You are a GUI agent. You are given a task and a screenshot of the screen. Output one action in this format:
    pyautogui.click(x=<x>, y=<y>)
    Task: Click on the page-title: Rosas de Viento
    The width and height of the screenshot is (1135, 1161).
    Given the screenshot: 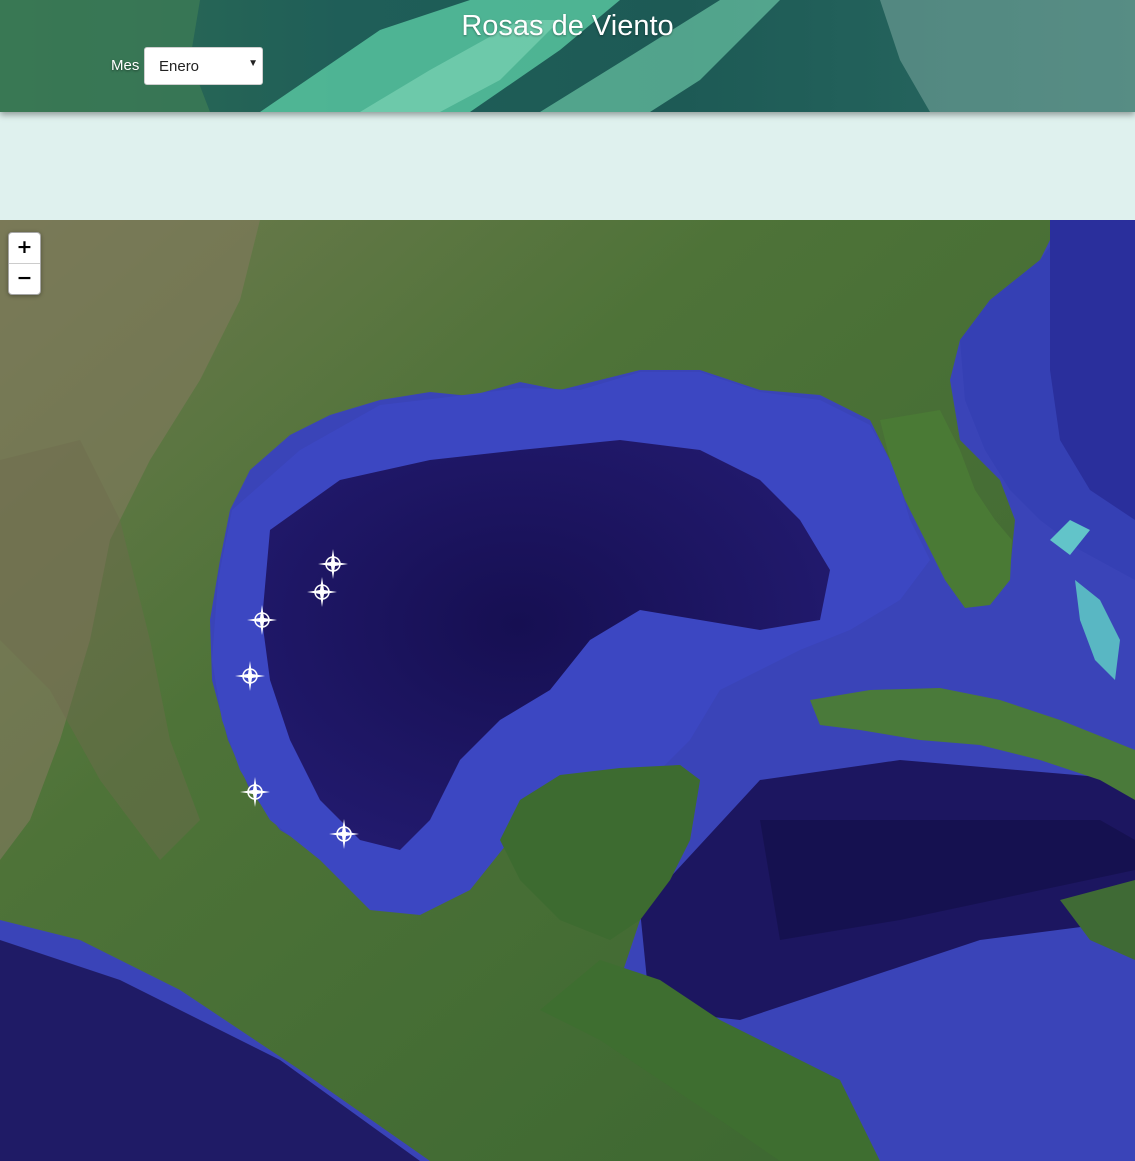 What is the action you would take?
    pyautogui.click(x=567, y=26)
    